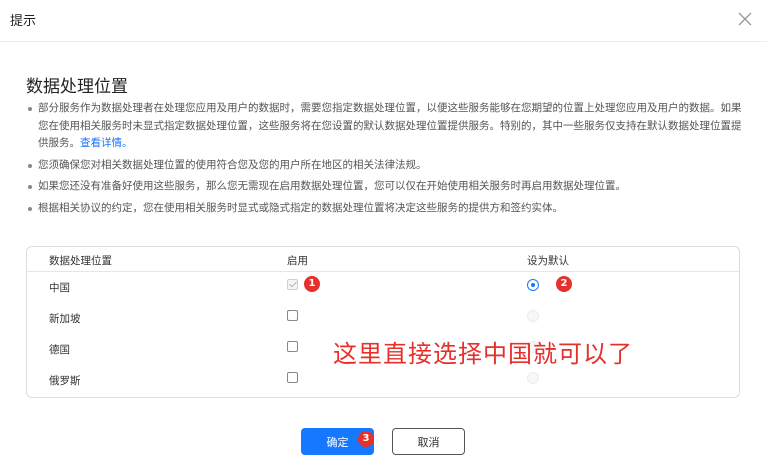 The image size is (767, 476). I want to click on cancel-button-label: 取消, so click(428, 442).